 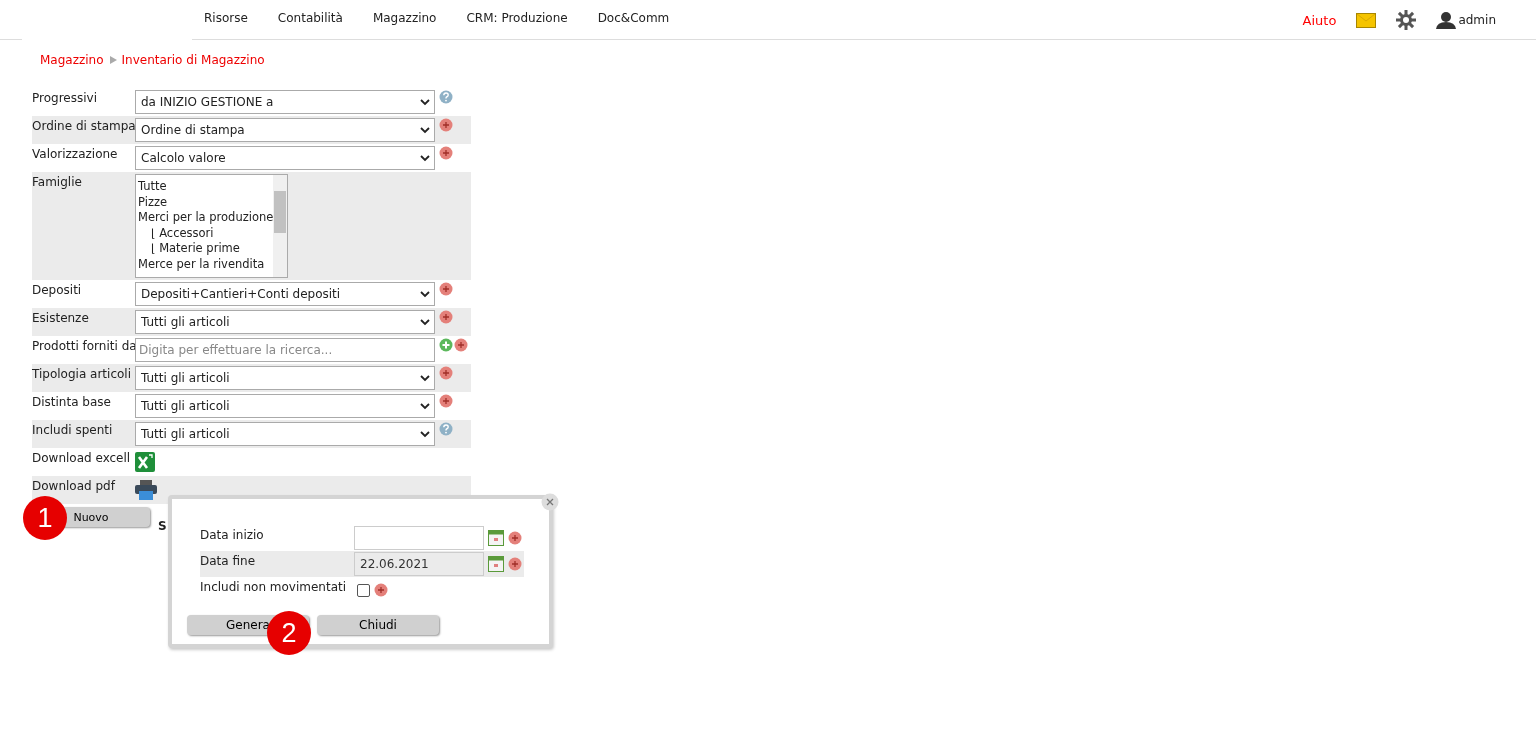 What do you see at coordinates (82, 458) in the screenshot?
I see `field-label: Download excell` at bounding box center [82, 458].